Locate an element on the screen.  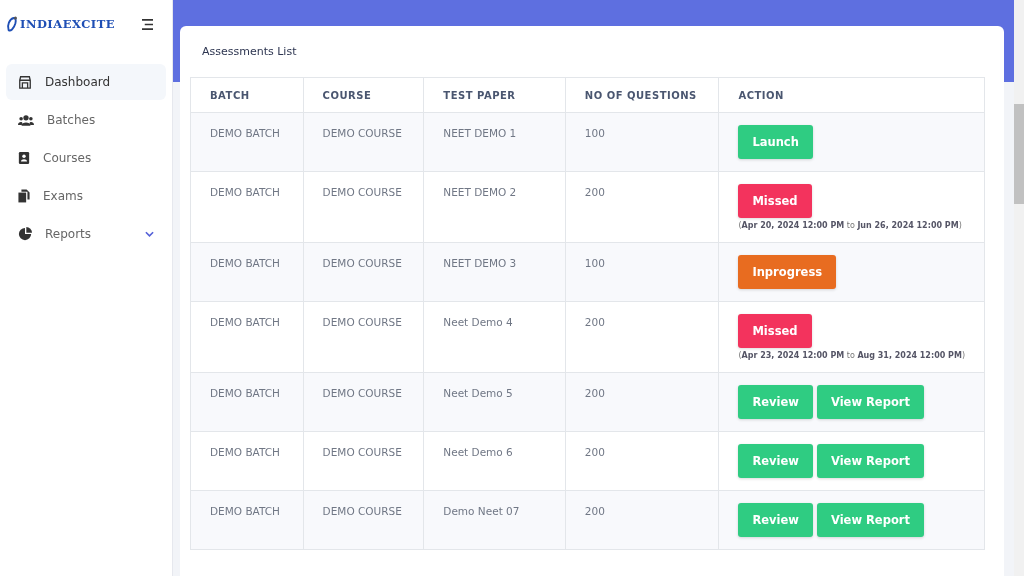
table-cell: Demo Neet 07 is located at coordinates (494, 520).